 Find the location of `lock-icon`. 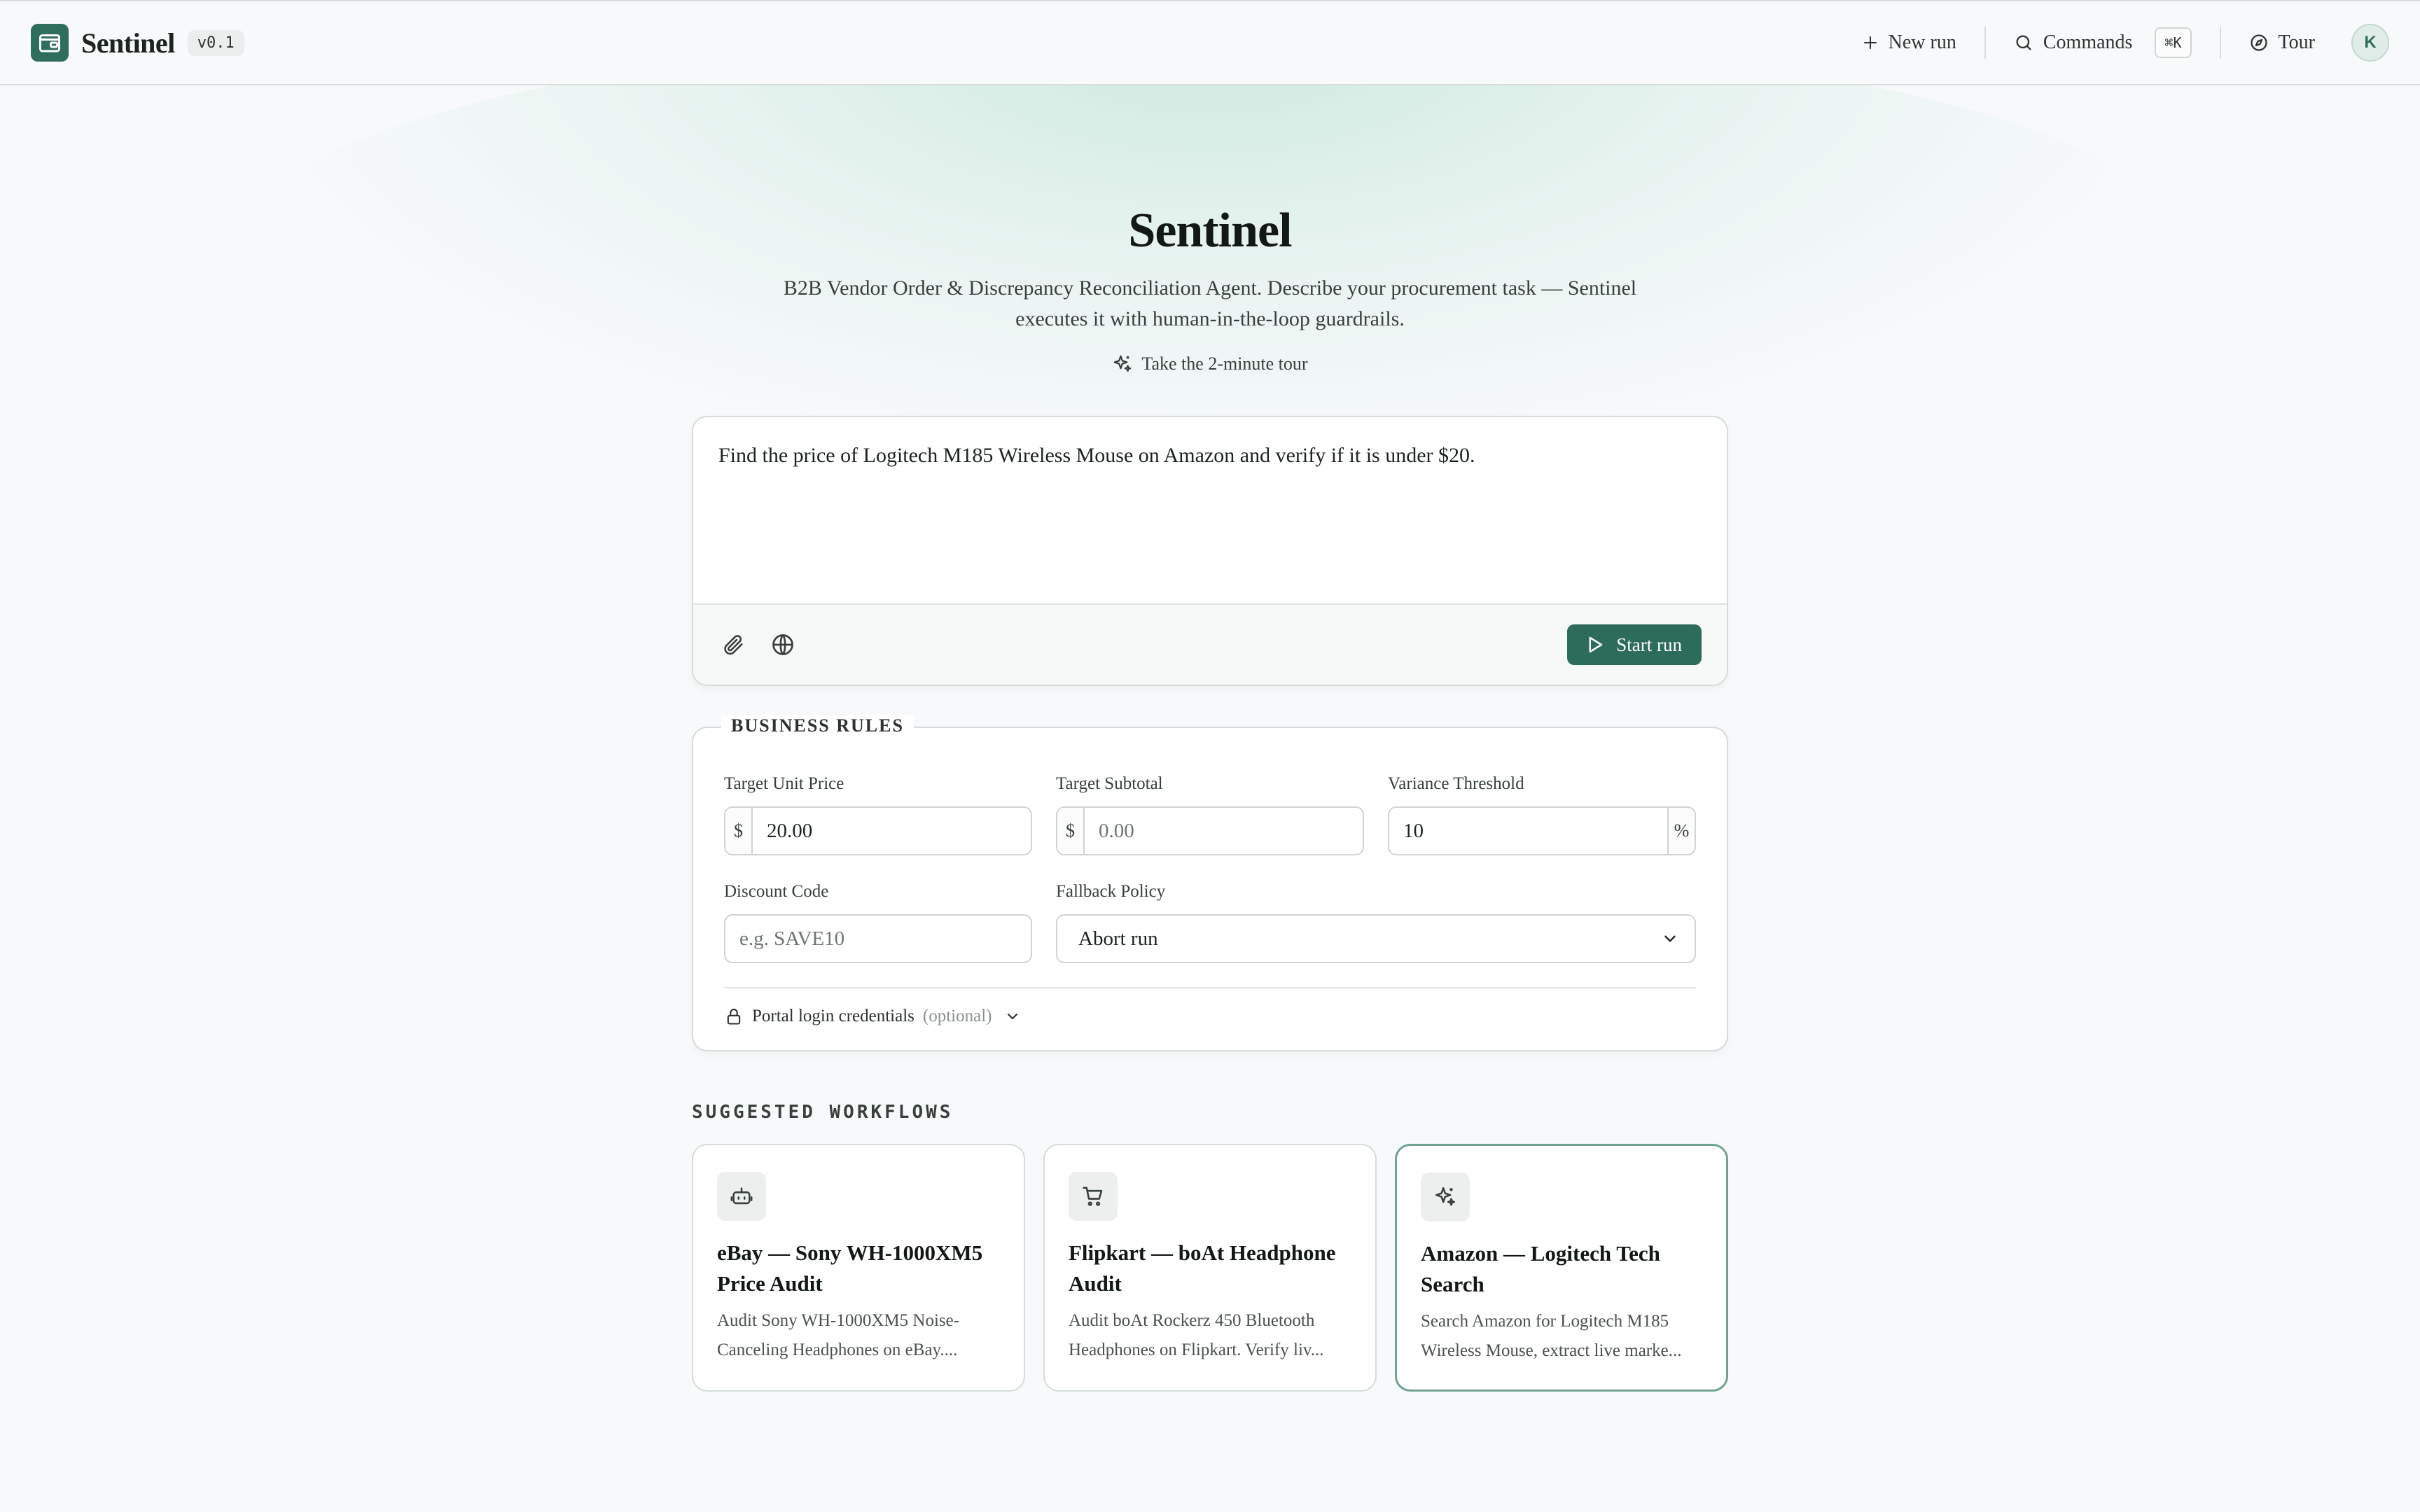

lock-icon is located at coordinates (734, 1017).